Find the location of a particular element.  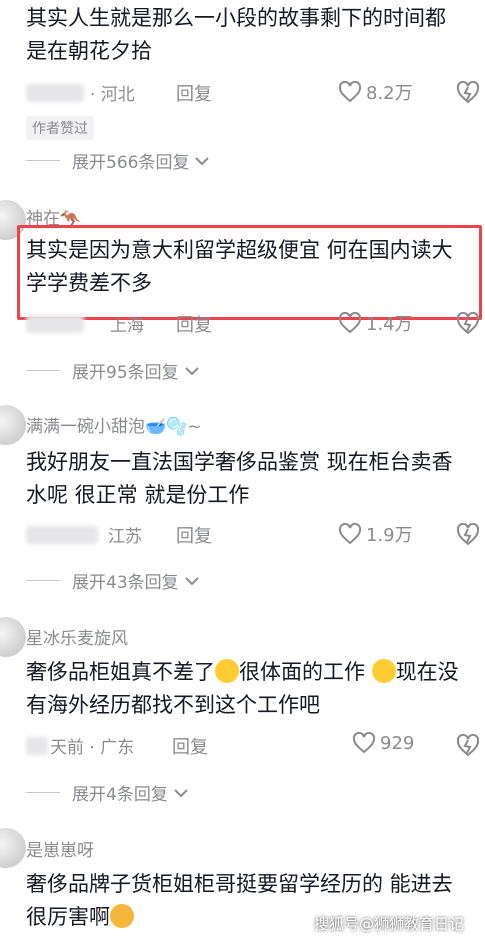

thinking-emoji-icon is located at coordinates (122, 916).